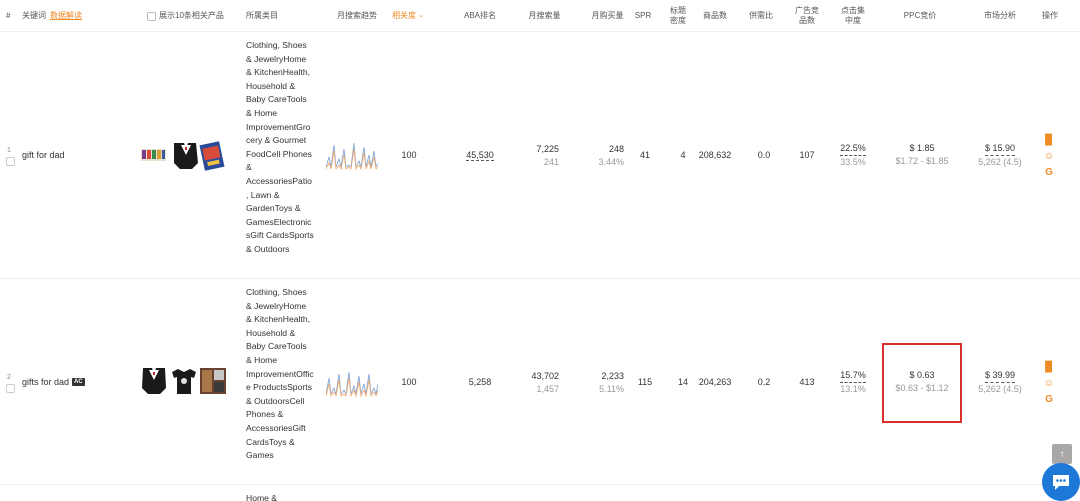 This screenshot has height=501, width=1080. Describe the element at coordinates (480, 16) in the screenshot. I see `header-aba-rank: ABA排名` at that location.